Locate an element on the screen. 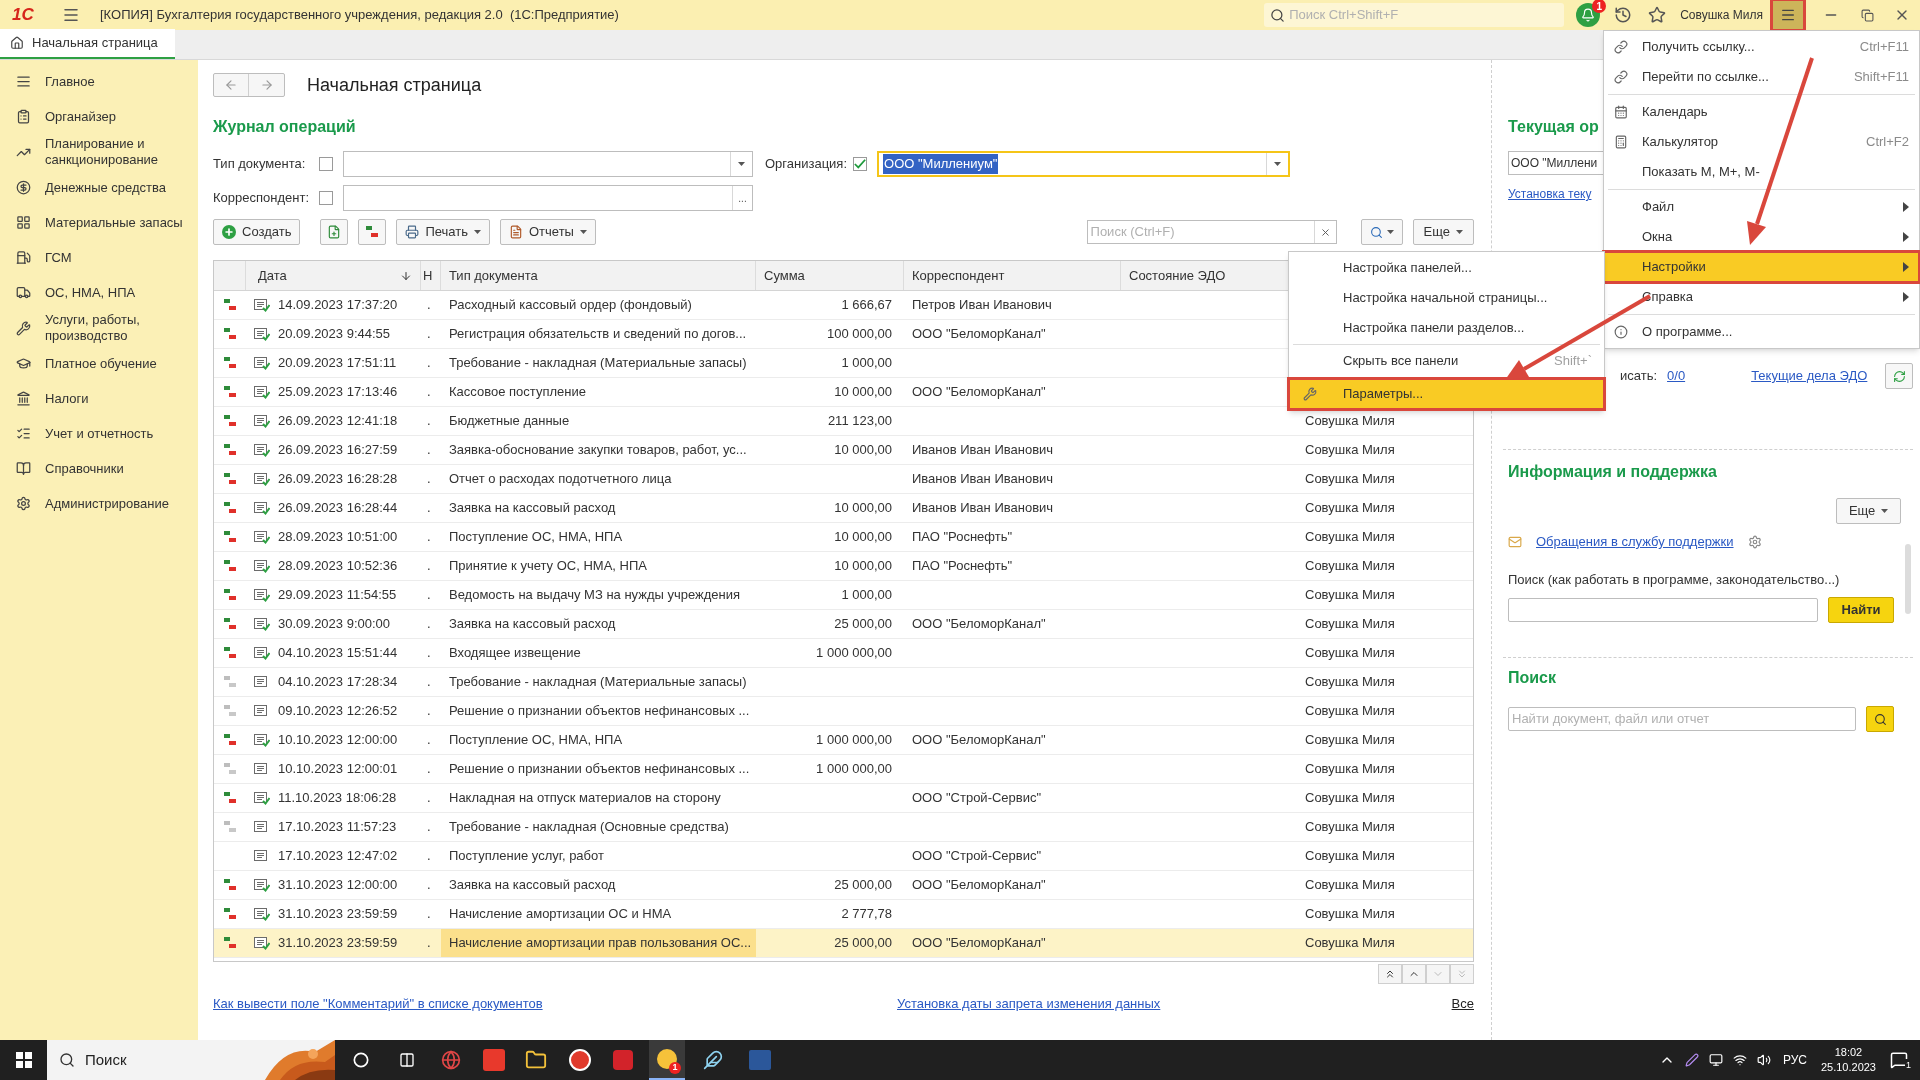 The width and height of the screenshot is (1920, 1080). sidebar-item: Справочники is located at coordinates (99, 468).